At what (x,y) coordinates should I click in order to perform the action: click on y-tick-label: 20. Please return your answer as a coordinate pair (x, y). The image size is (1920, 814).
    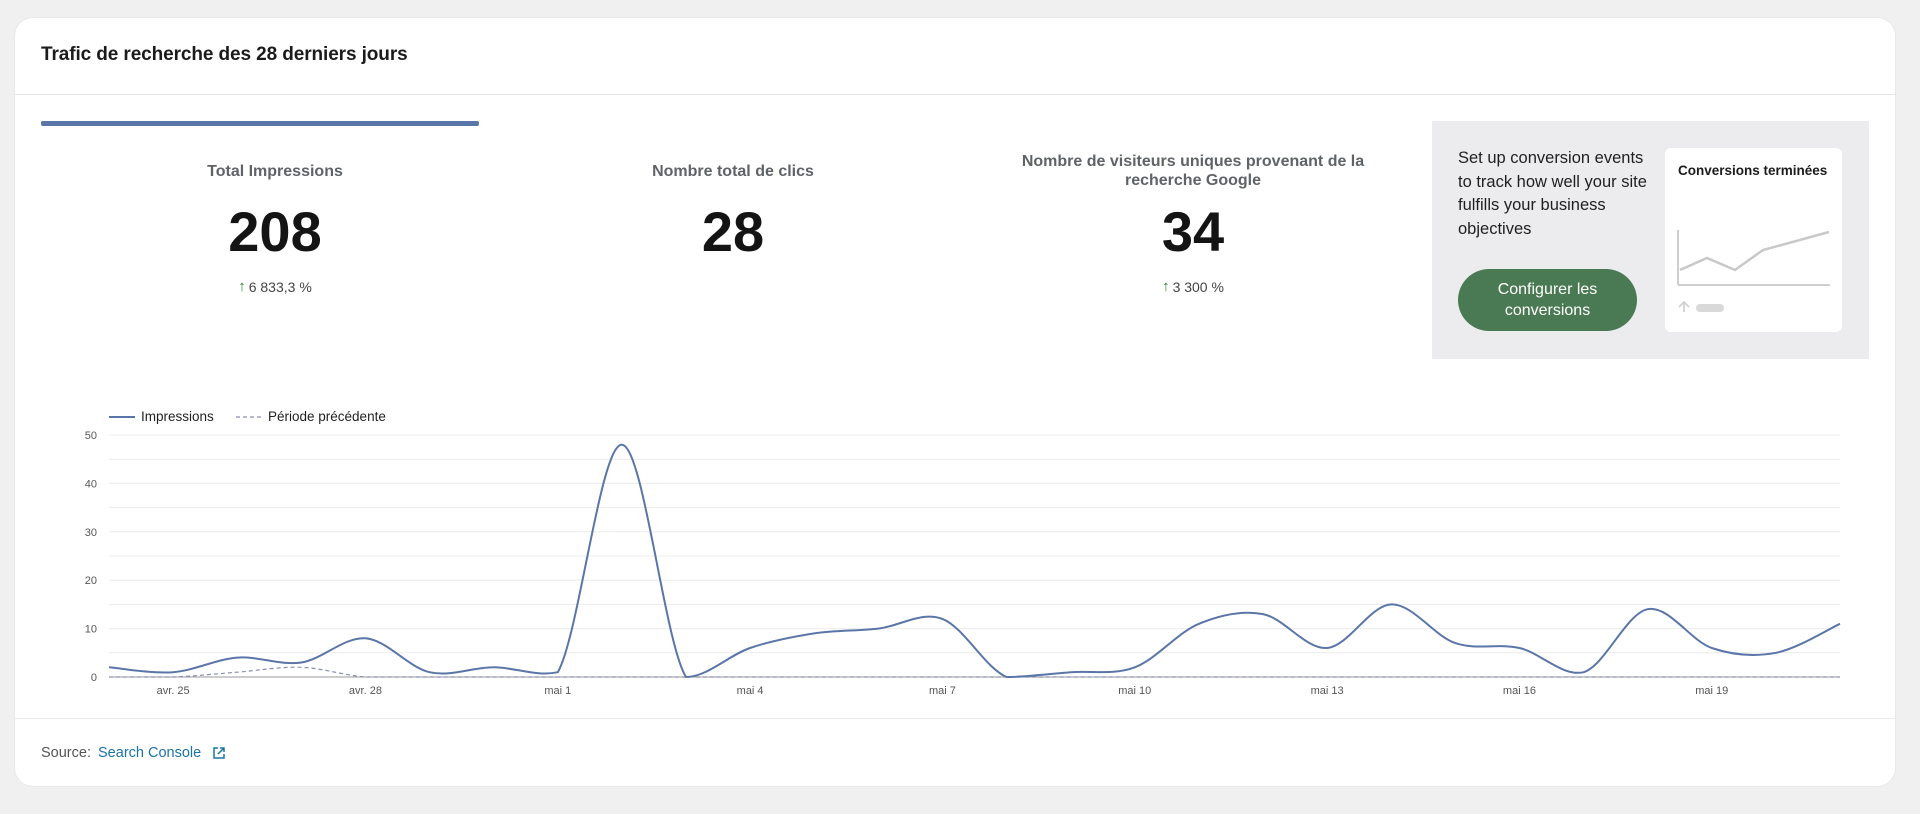
    Looking at the image, I should click on (91, 581).